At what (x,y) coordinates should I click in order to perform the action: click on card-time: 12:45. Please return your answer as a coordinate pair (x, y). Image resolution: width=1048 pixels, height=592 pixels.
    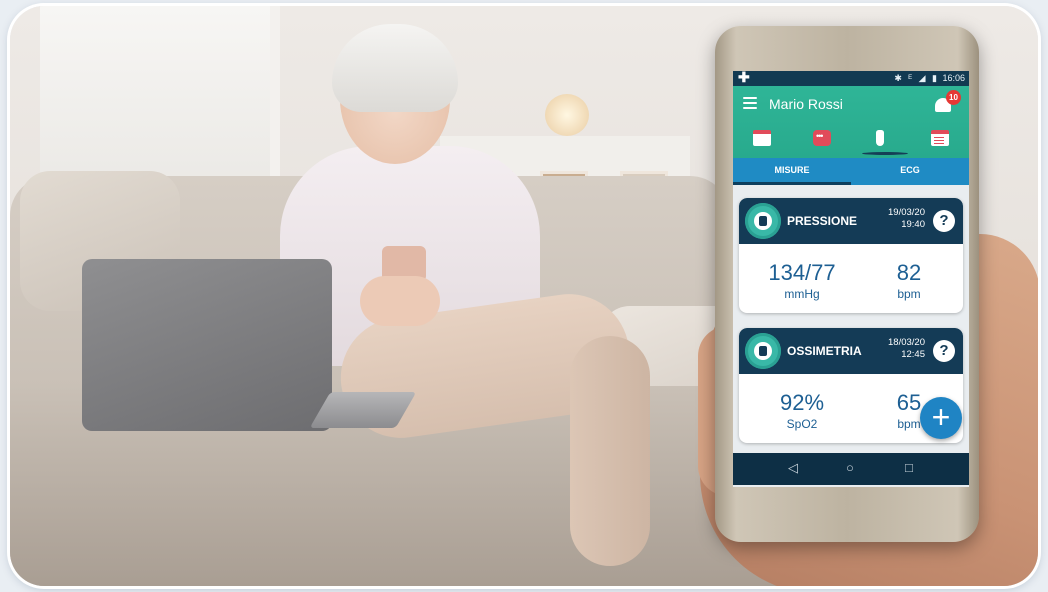
    Looking at the image, I should click on (913, 354).